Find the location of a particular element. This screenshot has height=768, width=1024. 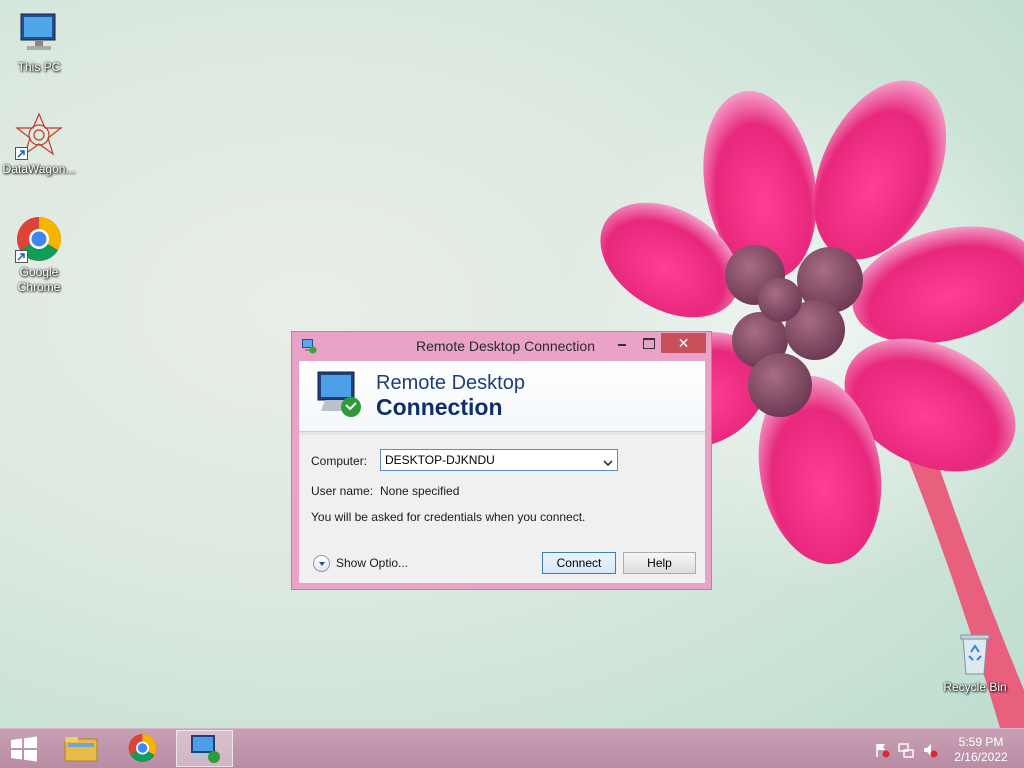

computer-input is located at coordinates (490, 460).